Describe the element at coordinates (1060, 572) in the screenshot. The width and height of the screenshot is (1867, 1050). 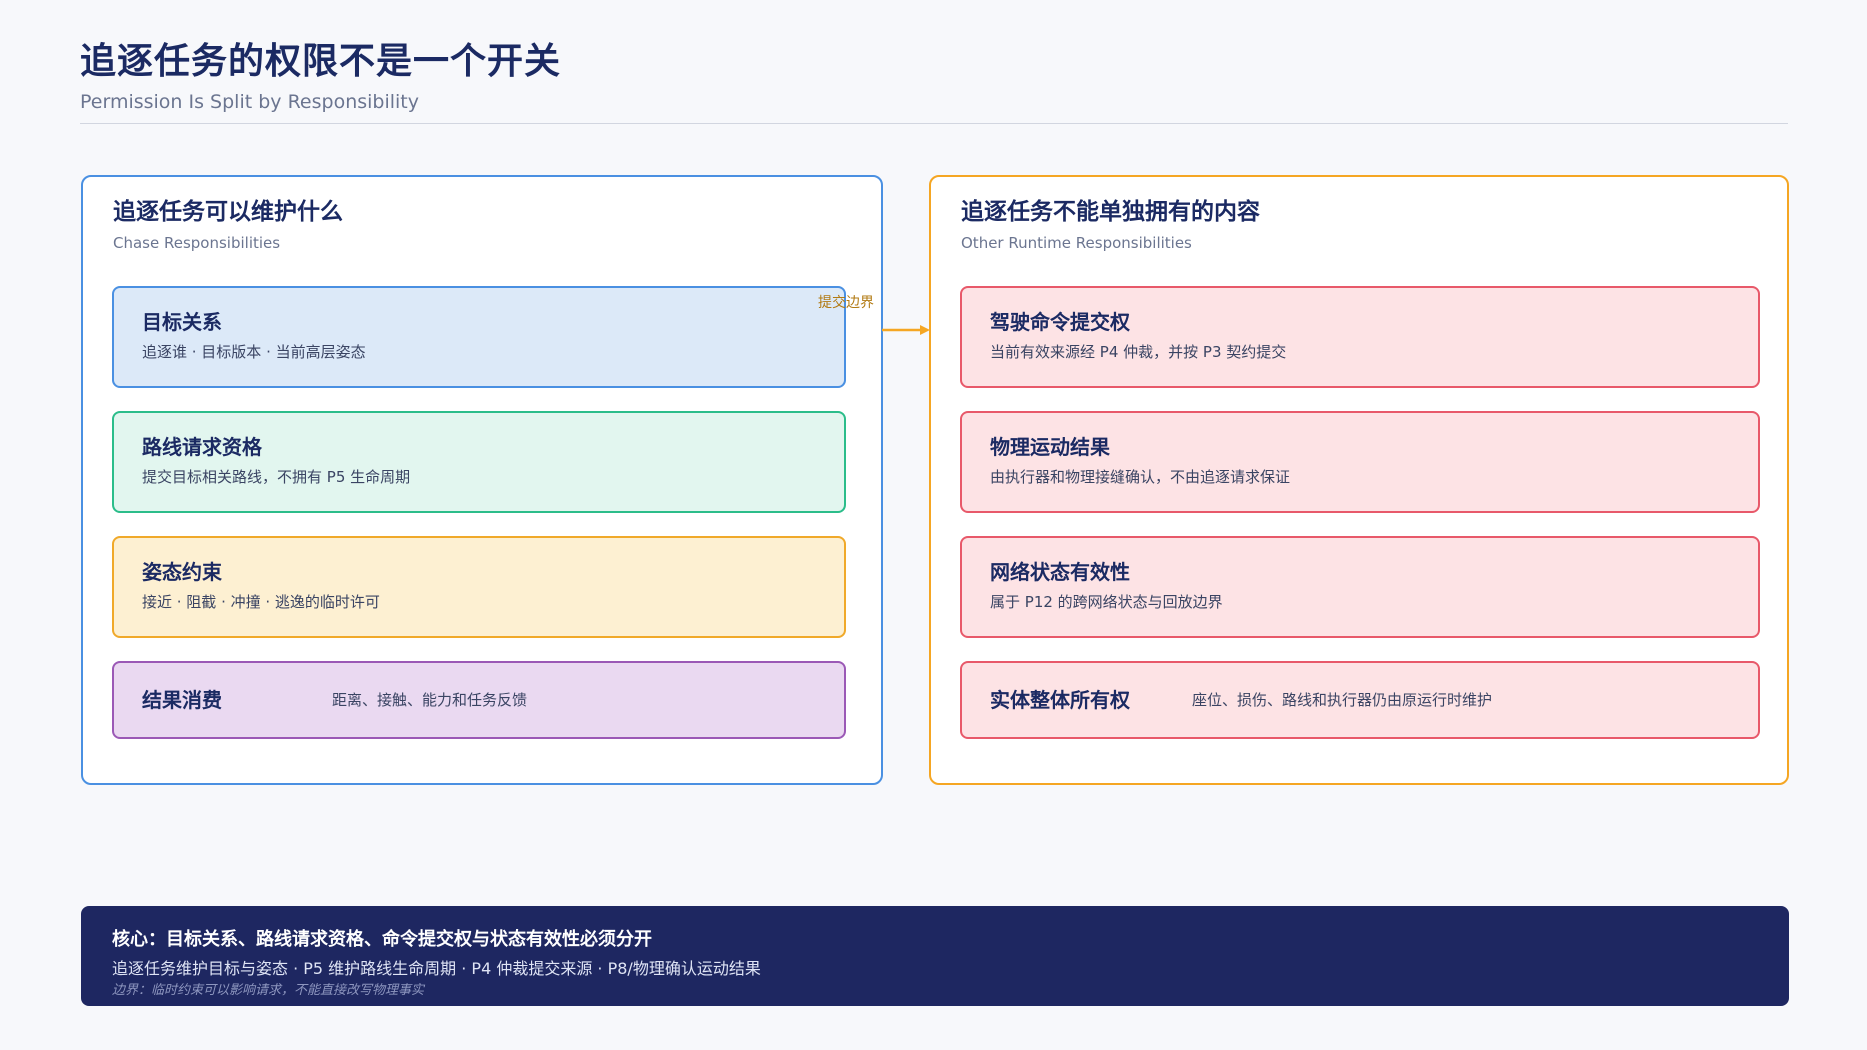
I see `card-title: 网络状态有效性` at that location.